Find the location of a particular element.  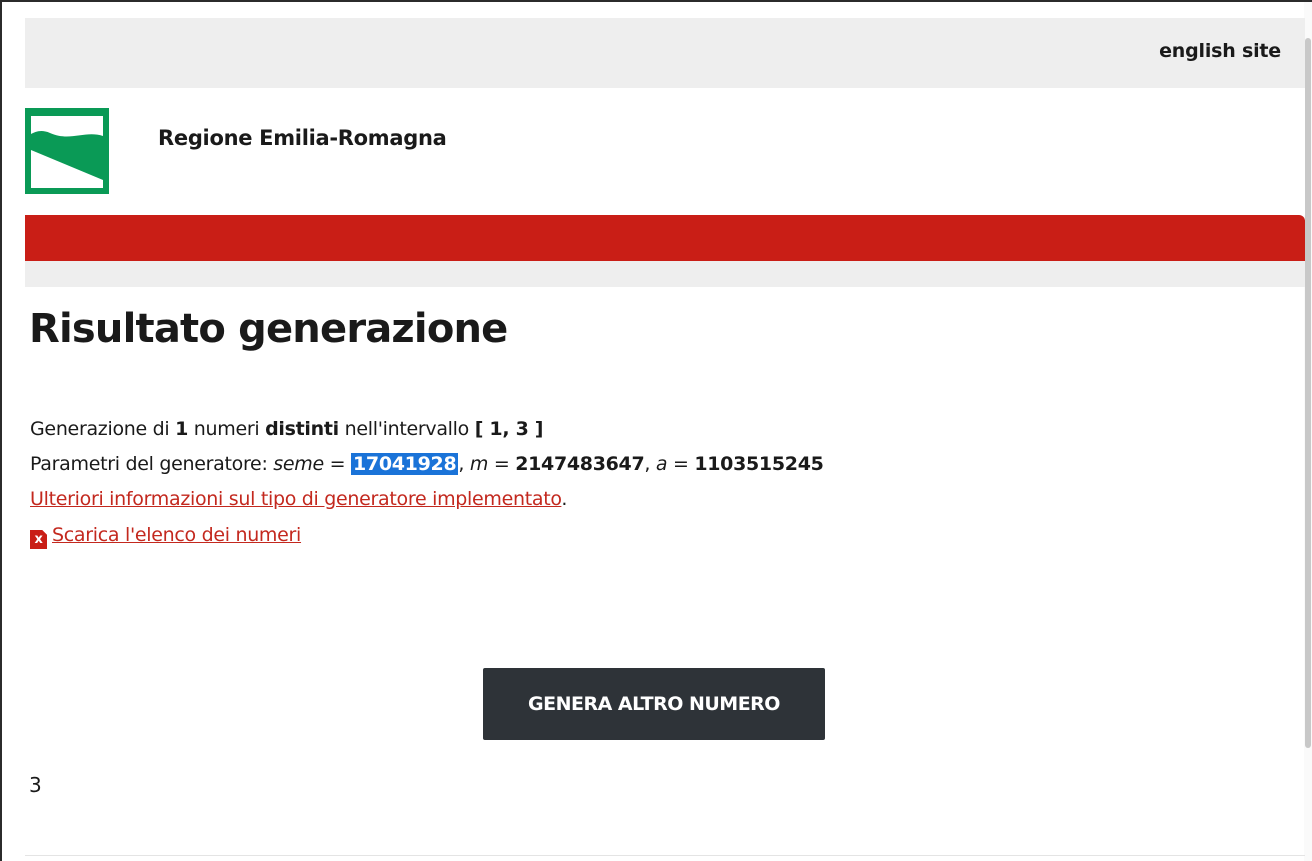

download-line: x Scarica l'elenco dei numeri is located at coordinates (165, 536).